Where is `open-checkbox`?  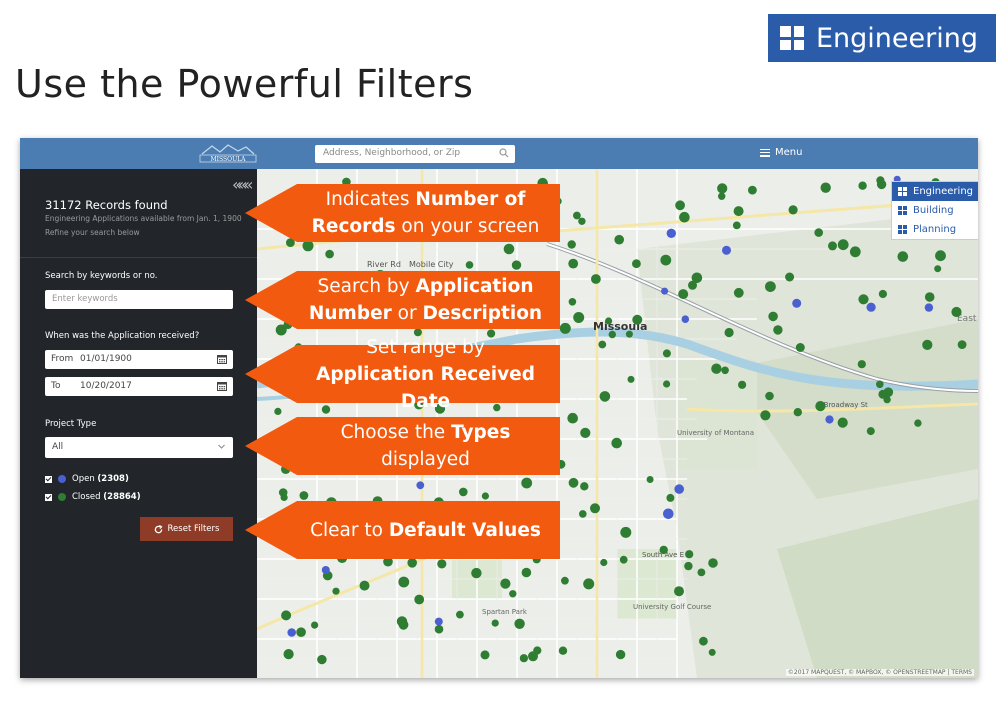
open-checkbox is located at coordinates (48, 479).